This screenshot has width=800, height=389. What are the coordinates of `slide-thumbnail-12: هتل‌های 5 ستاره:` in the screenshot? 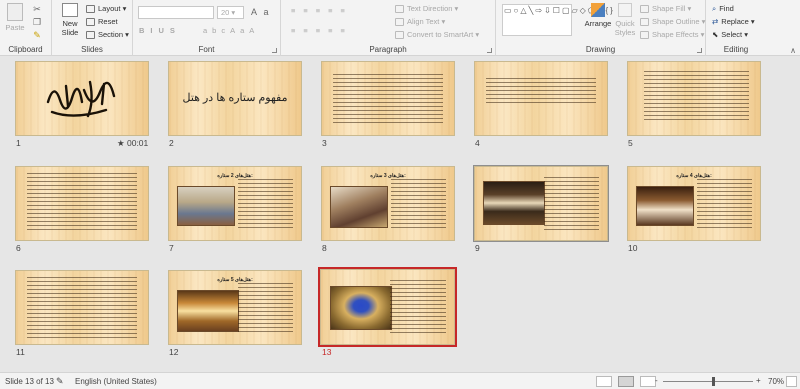 It's located at (235, 307).